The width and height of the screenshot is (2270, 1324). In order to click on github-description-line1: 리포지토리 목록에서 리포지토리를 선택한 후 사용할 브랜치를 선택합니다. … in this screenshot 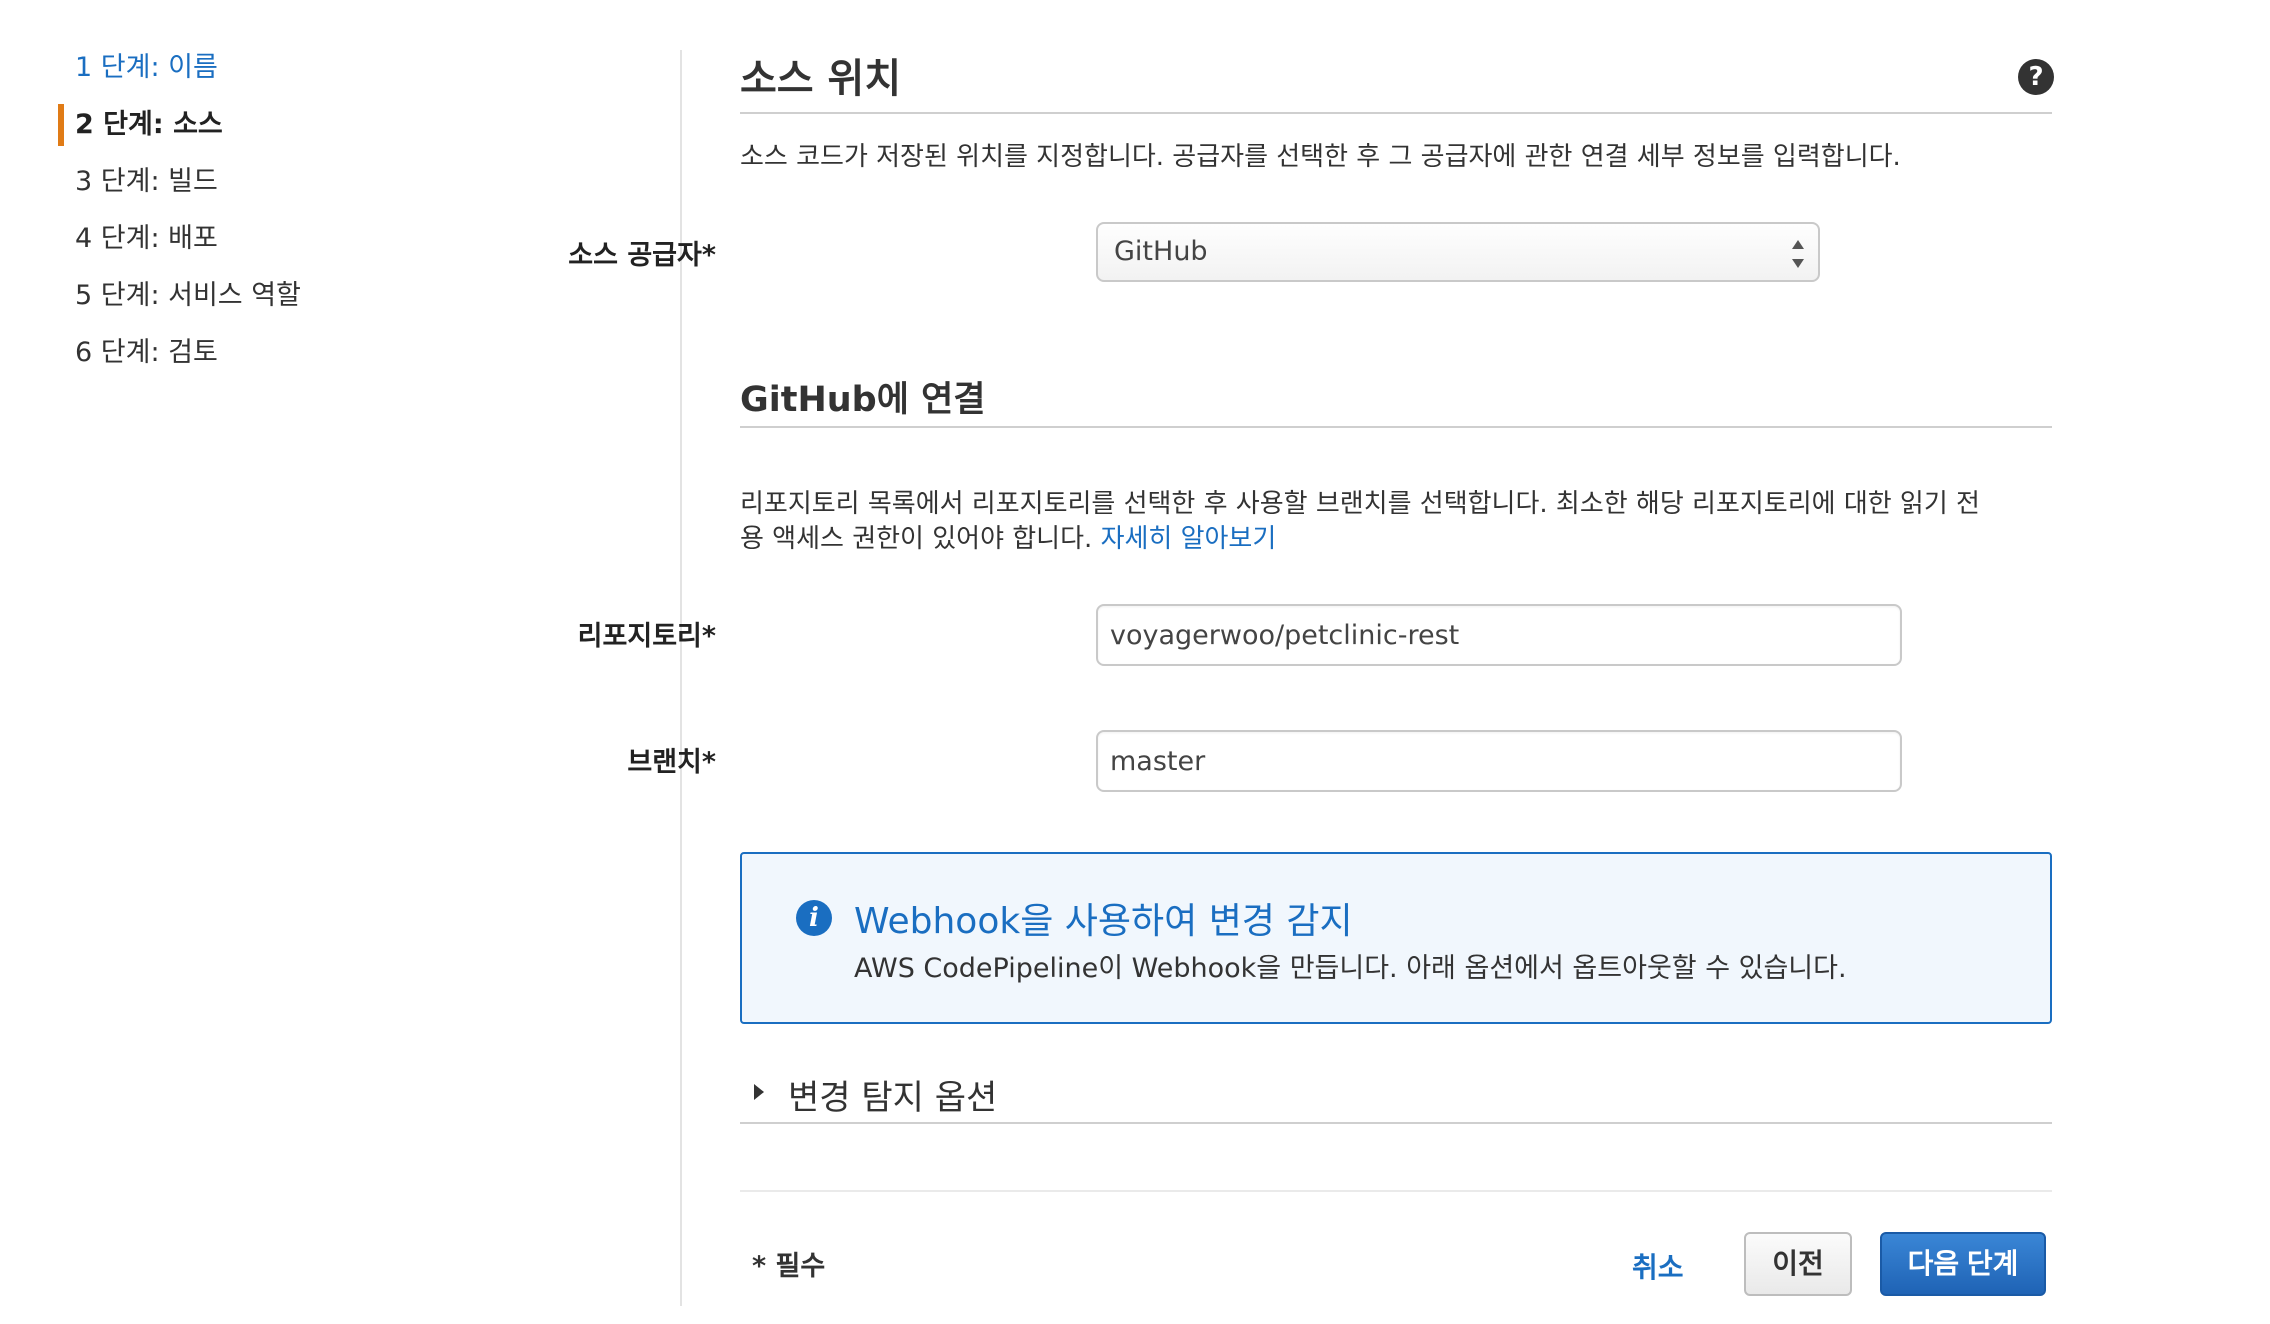, I will do `click(1360, 504)`.